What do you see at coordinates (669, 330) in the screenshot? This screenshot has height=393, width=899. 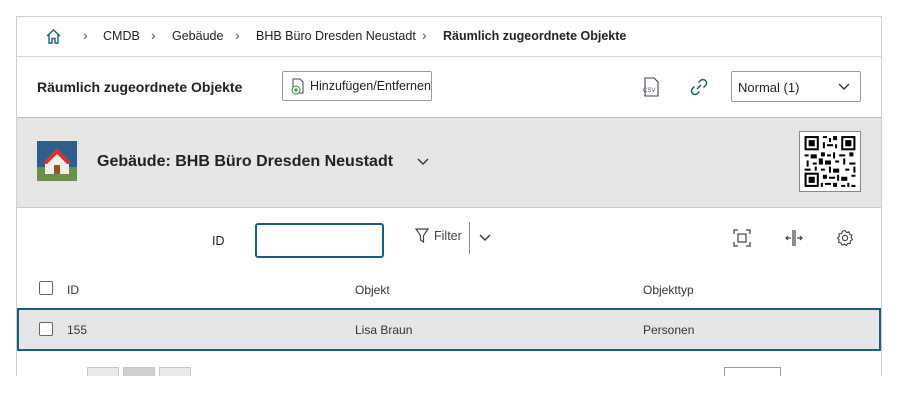 I see `row-objekttyp: Personen` at bounding box center [669, 330].